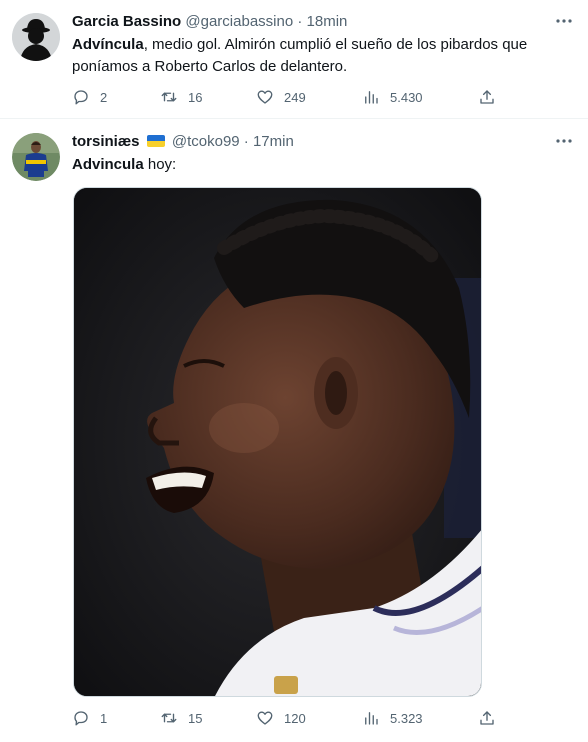 This screenshot has width=588, height=742. Describe the element at coordinates (106, 141) in the screenshot. I see `display-name: torsiniæs` at that location.